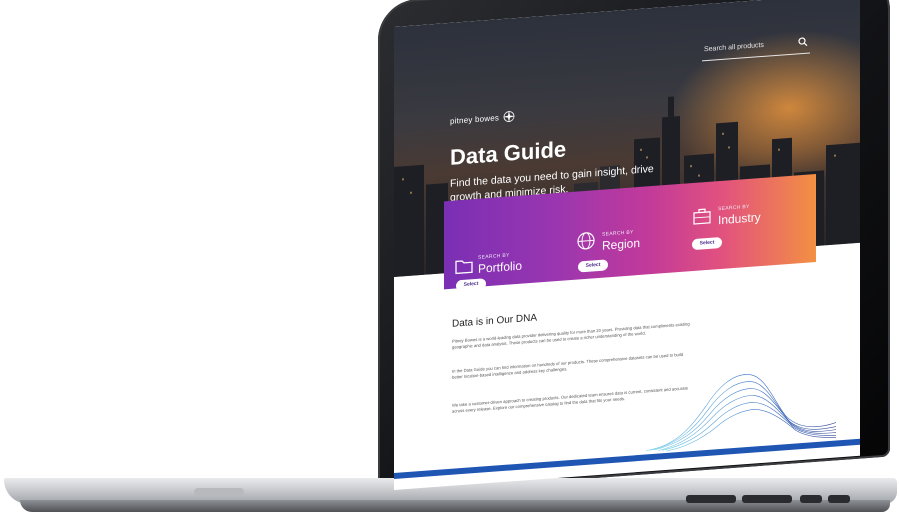 This screenshot has height=517, width=900. What do you see at coordinates (506, 242) in the screenshot?
I see `search-card-portfolio: SEARCH BY Portfolio Select` at bounding box center [506, 242].